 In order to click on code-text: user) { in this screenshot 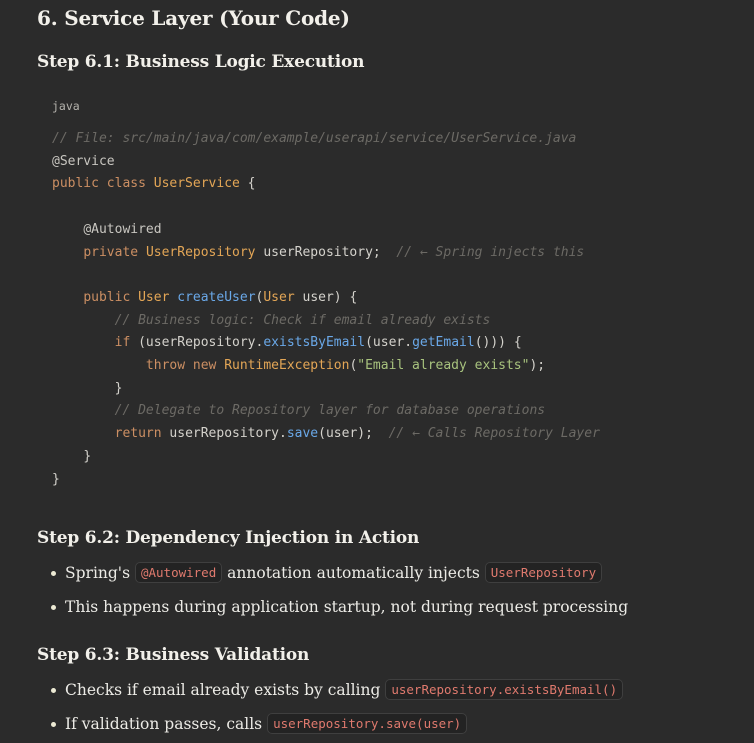, I will do `click(326, 297)`.